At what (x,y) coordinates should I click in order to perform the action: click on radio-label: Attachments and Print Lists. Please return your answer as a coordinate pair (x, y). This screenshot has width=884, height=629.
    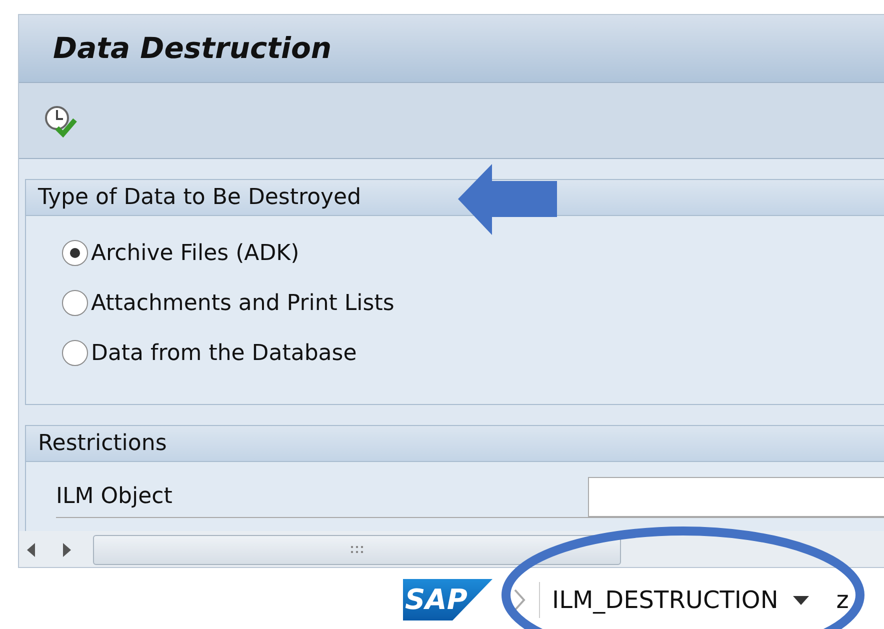
    Looking at the image, I should click on (242, 303).